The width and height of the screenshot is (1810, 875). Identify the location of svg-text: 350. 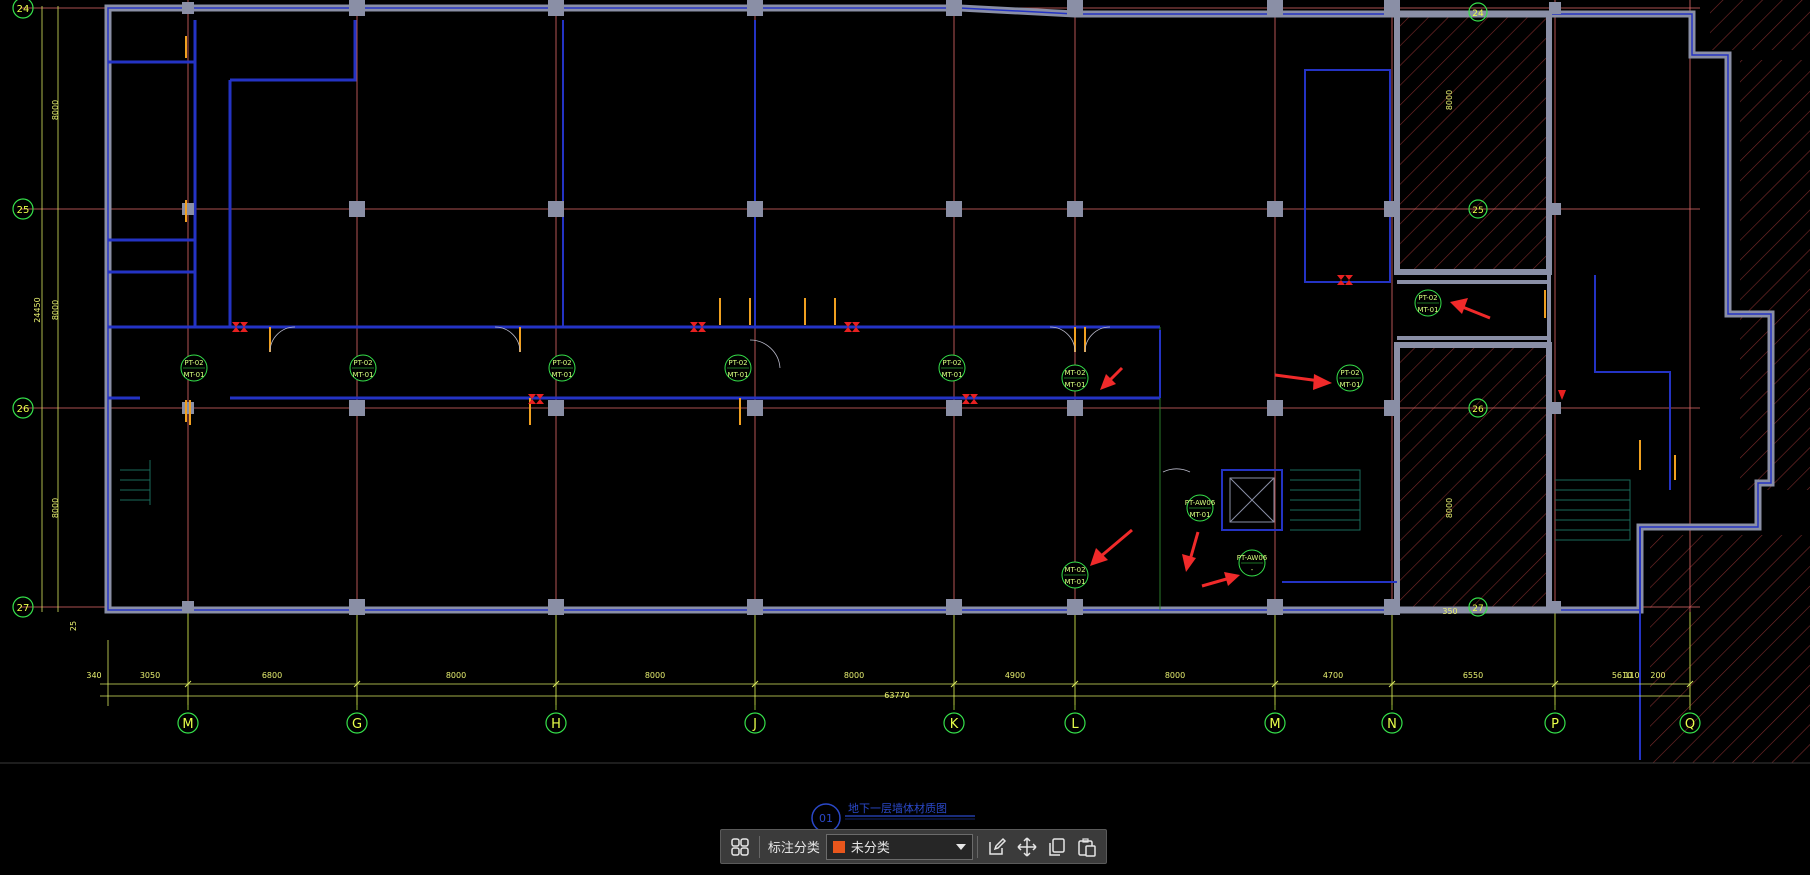
(1449, 611).